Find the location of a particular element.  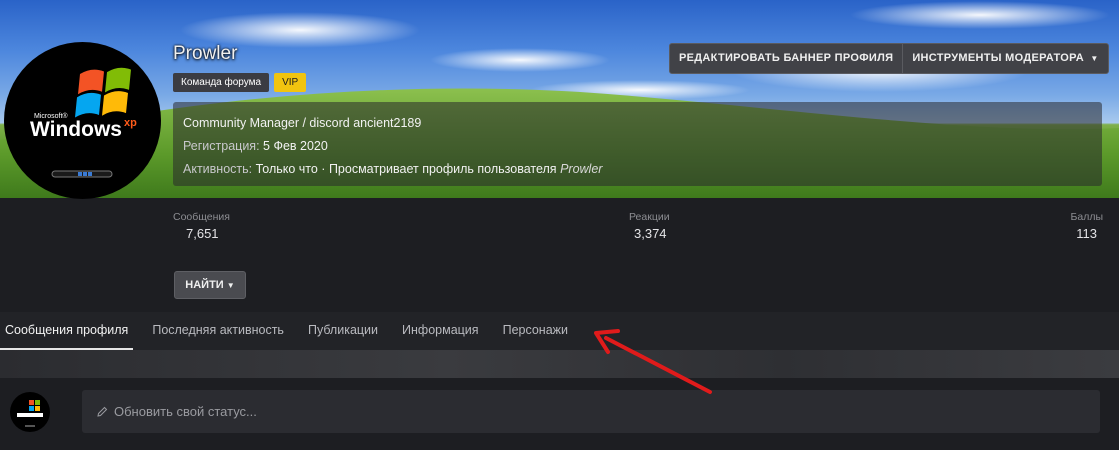

stat-messages-label: Сообщения is located at coordinates (201, 217).